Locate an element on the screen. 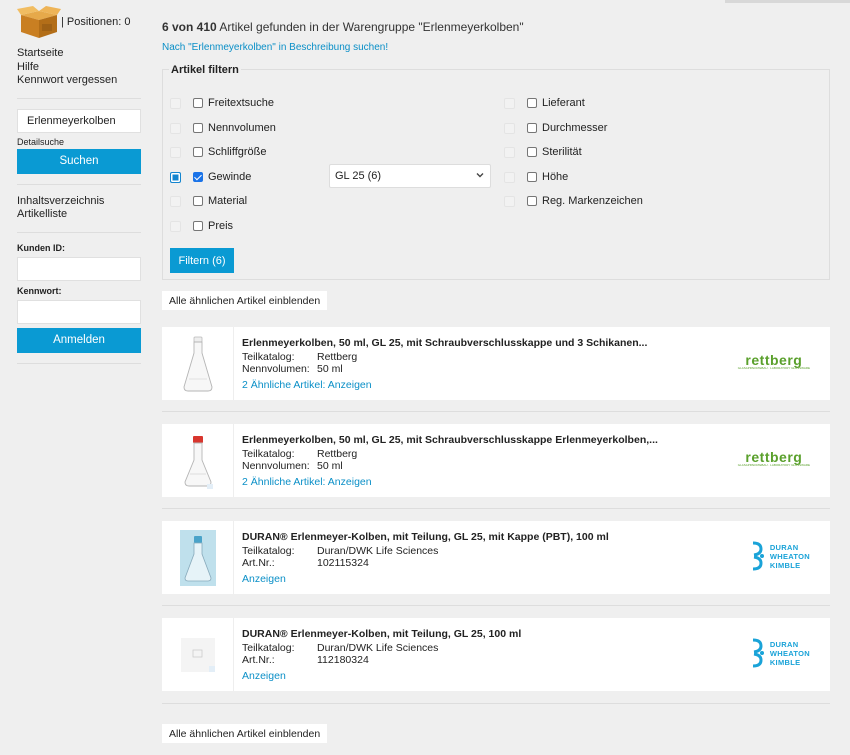  filter-option-hoehe: Höhe is located at coordinates (536, 177).